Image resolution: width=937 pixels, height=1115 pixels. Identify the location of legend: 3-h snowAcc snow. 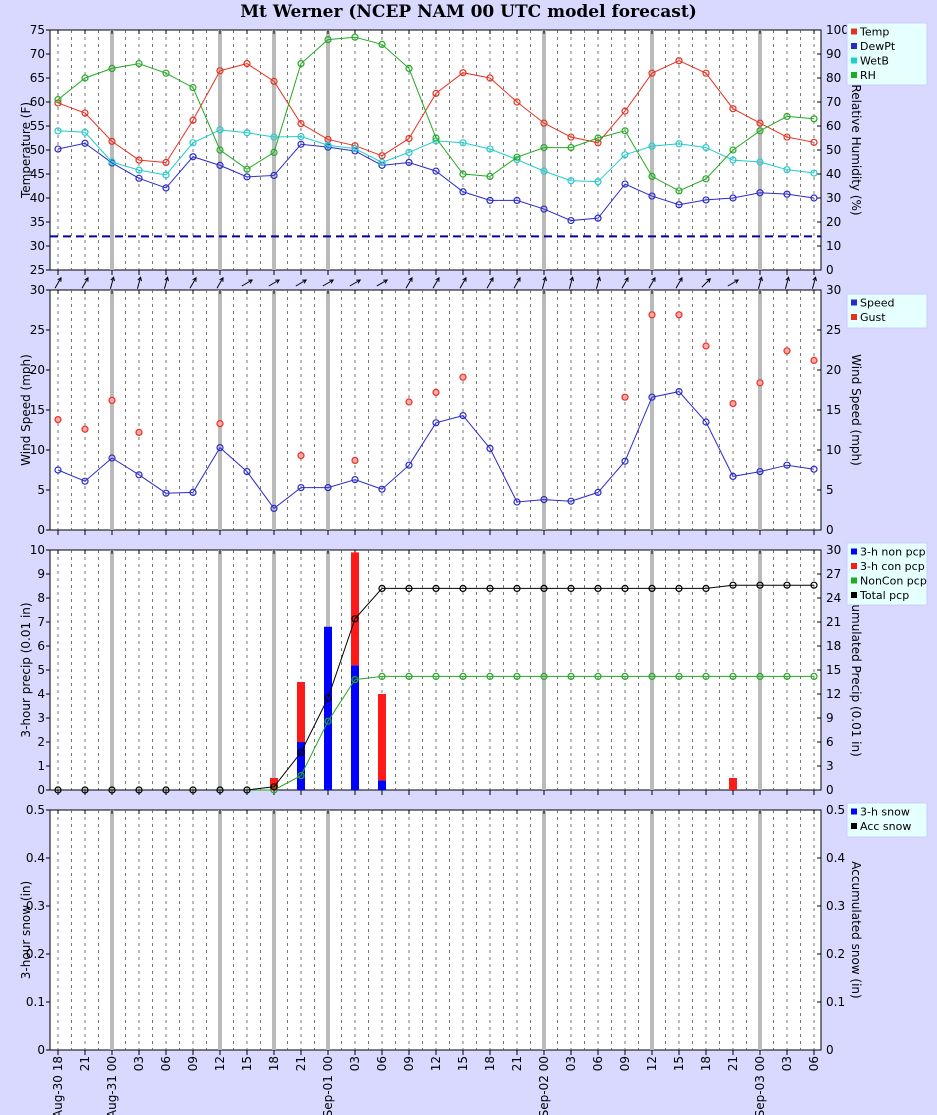
(887, 820).